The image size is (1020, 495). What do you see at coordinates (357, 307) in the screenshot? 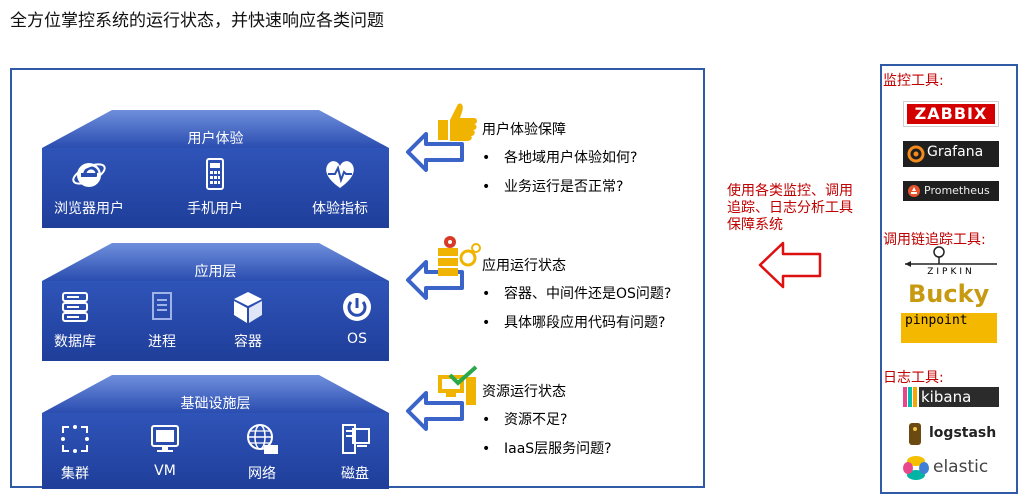
I see `power-icon` at bounding box center [357, 307].